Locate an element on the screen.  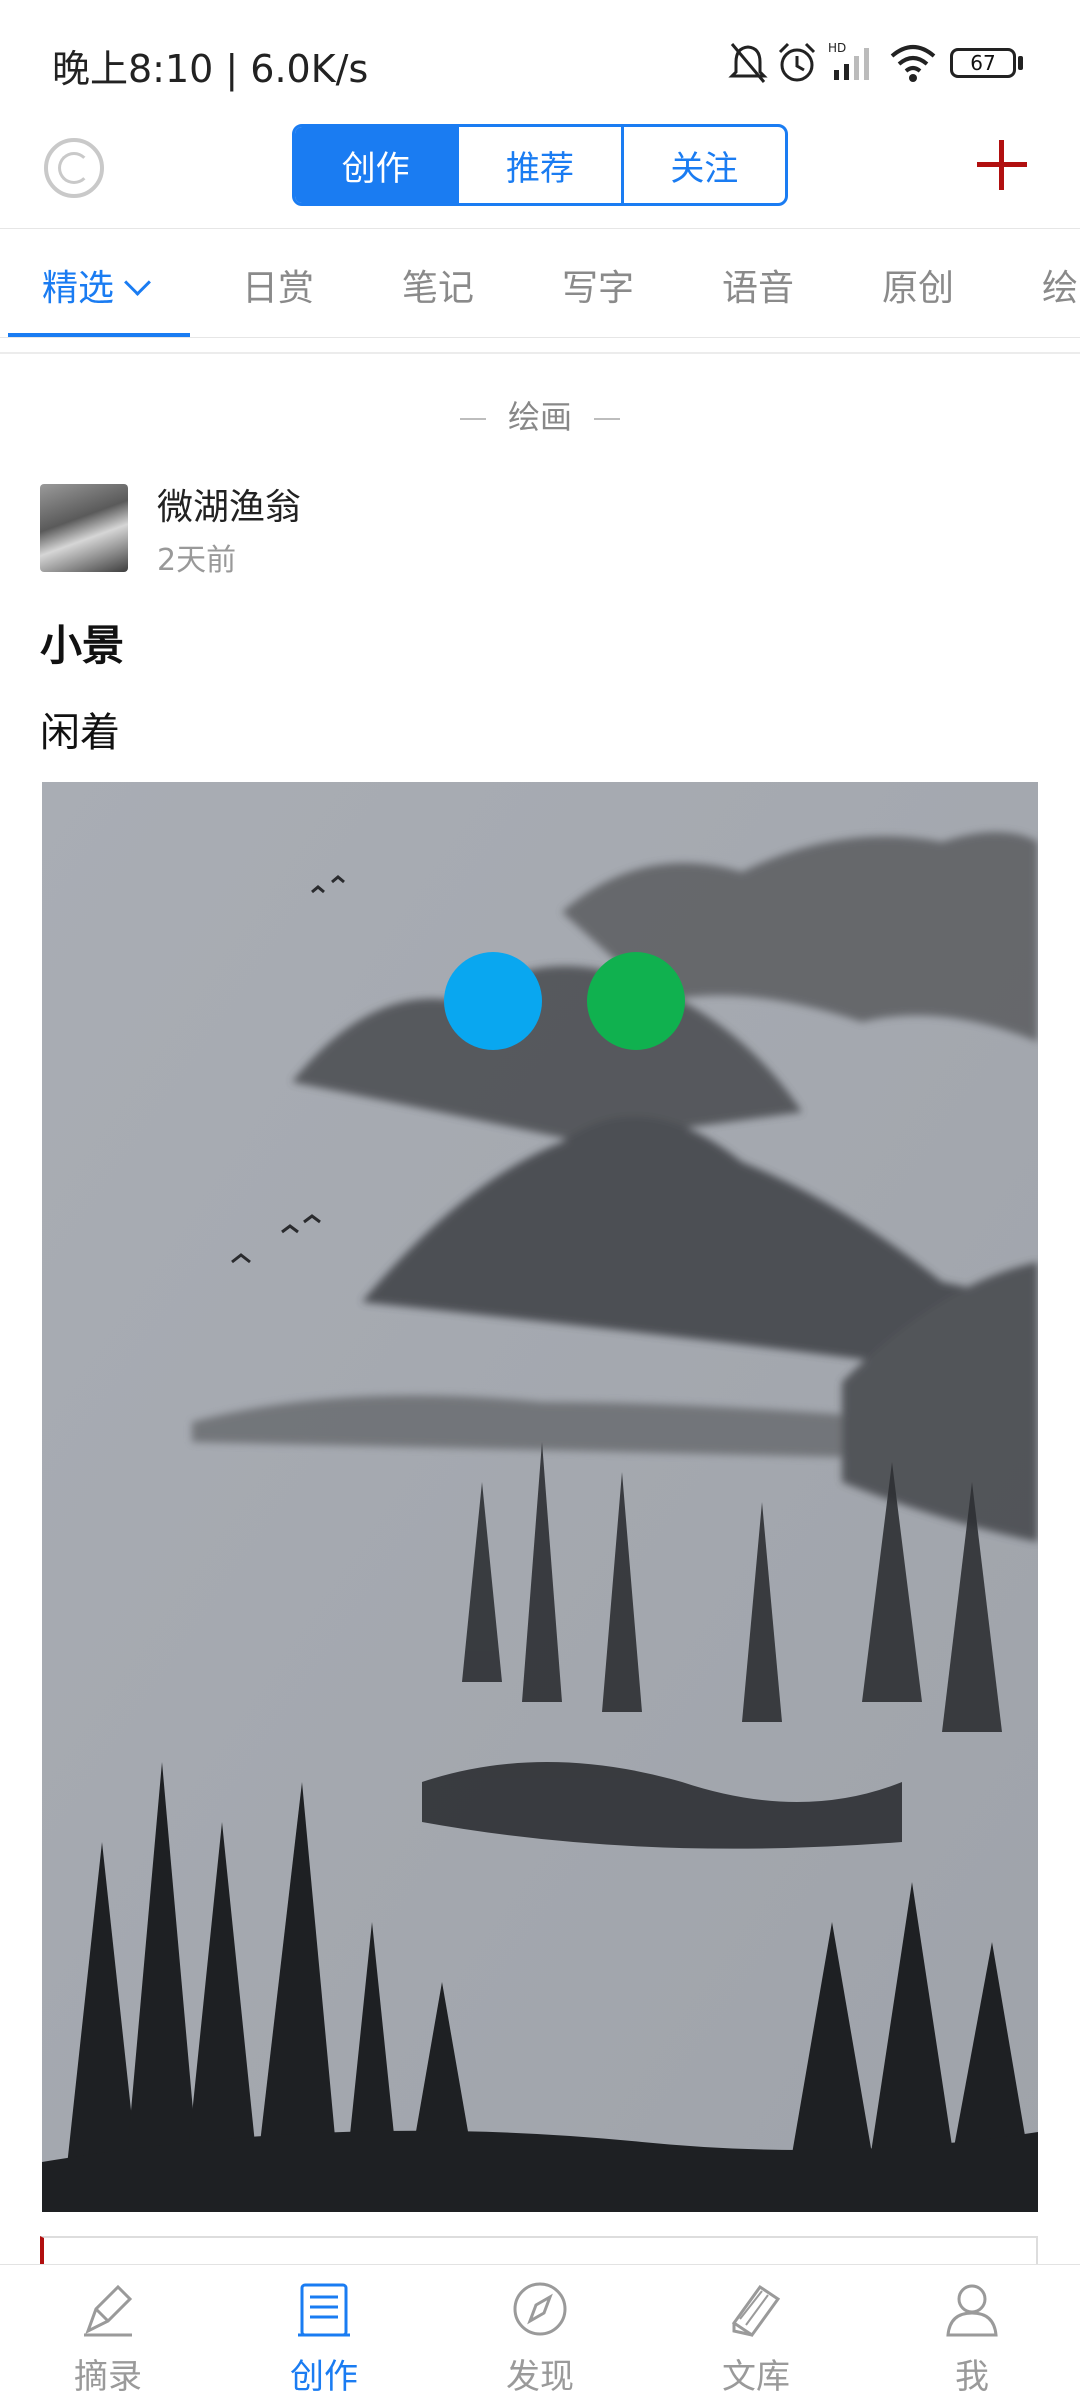
overlay-dot-blue is located at coordinates (493, 1001).